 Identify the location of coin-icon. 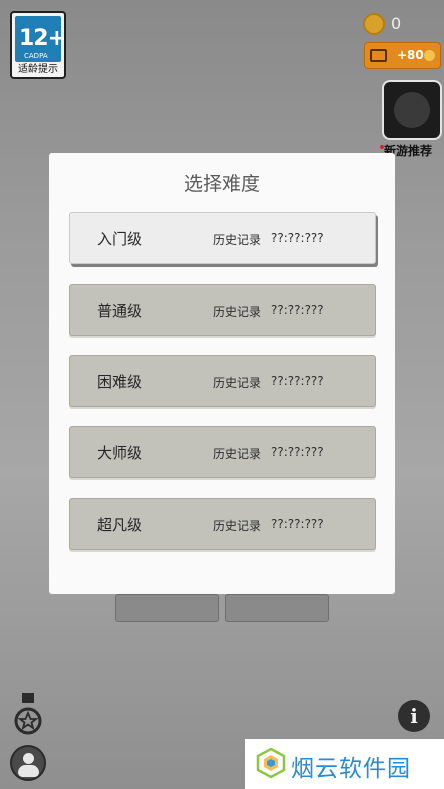
(374, 24).